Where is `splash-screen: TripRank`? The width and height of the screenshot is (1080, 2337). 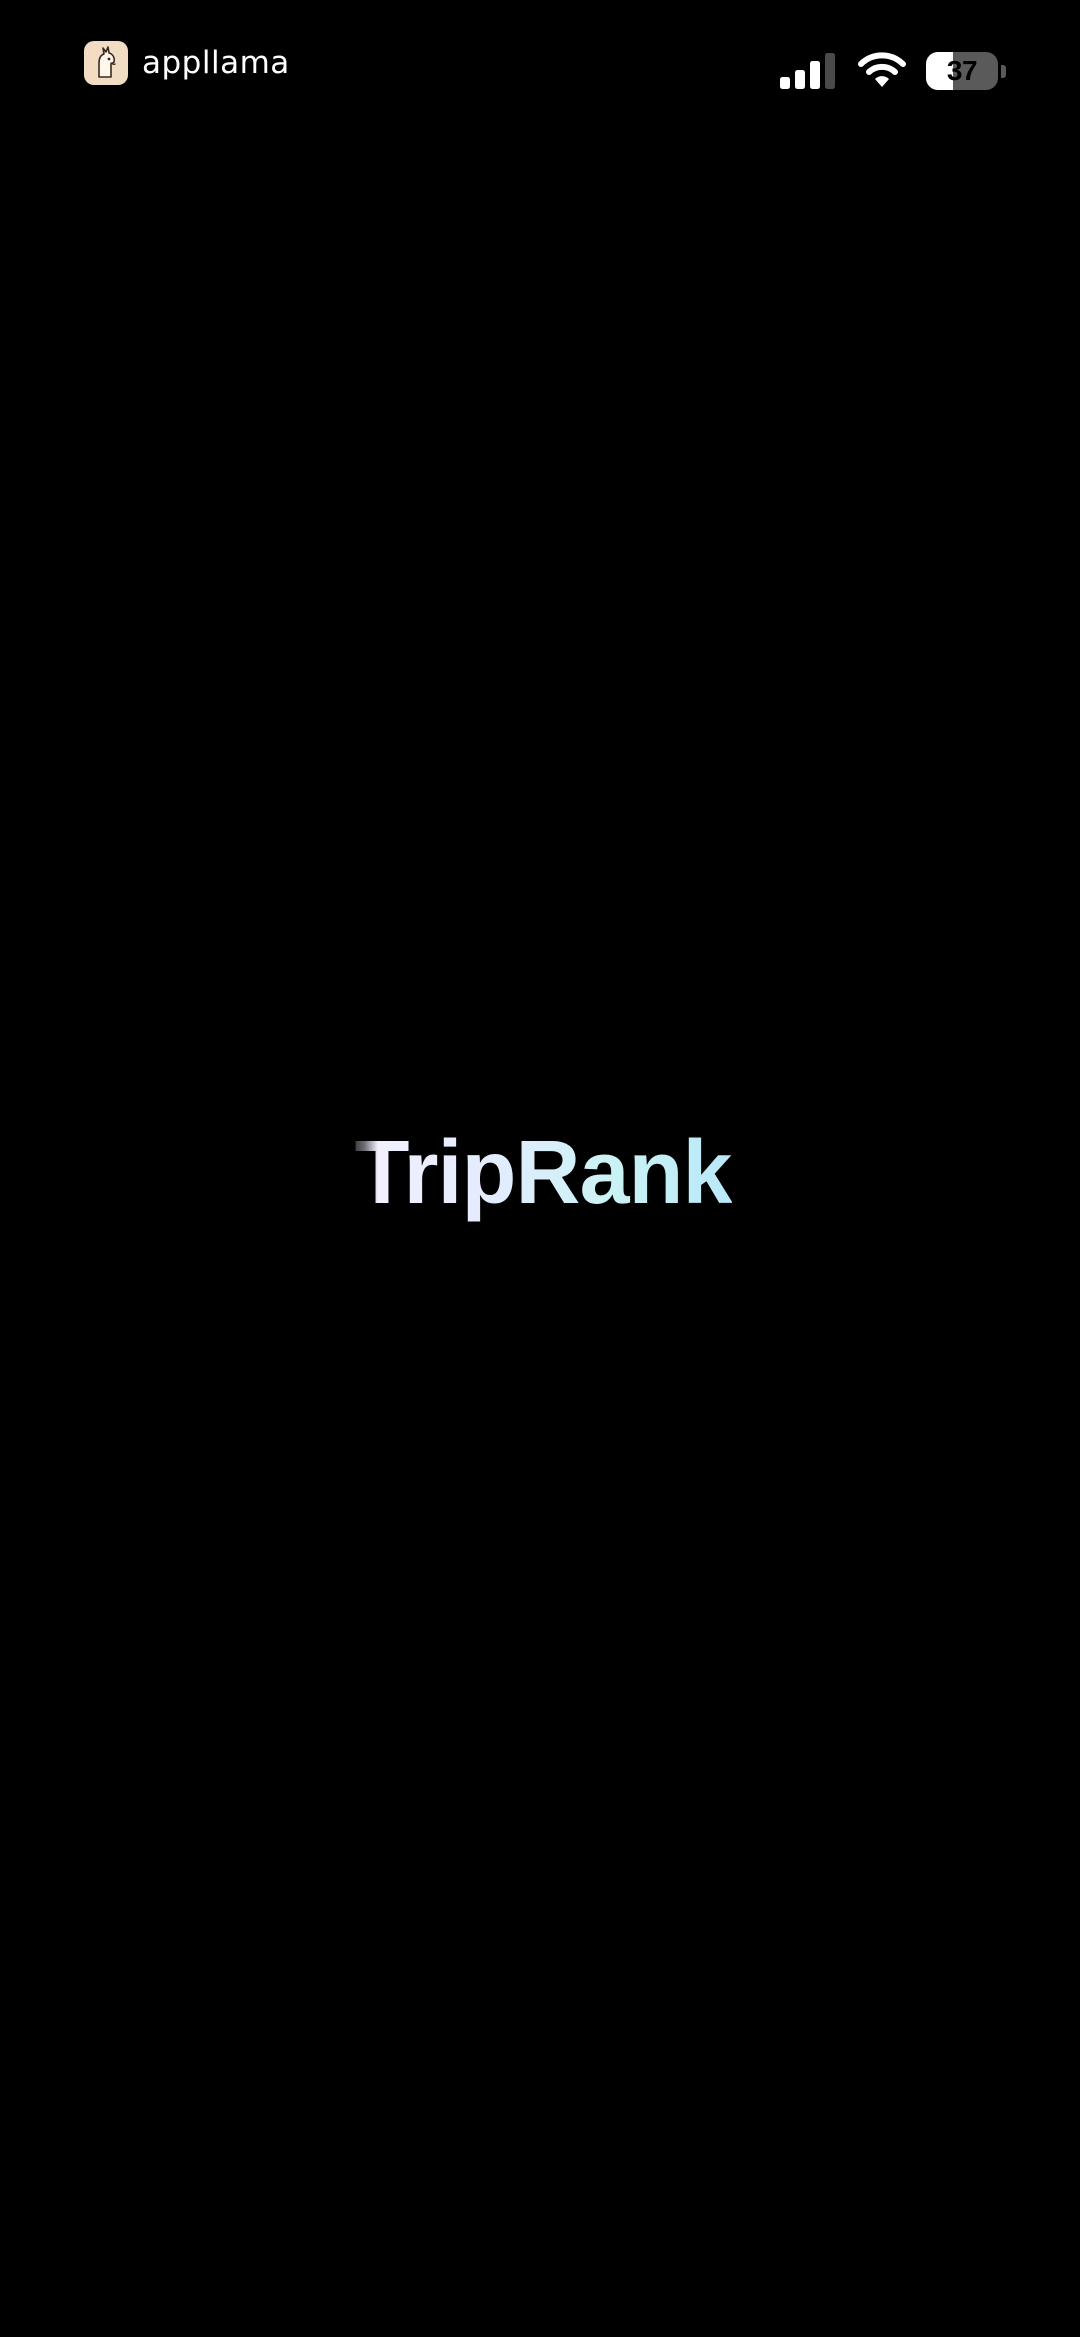 splash-screen: TripRank is located at coordinates (540, 1173).